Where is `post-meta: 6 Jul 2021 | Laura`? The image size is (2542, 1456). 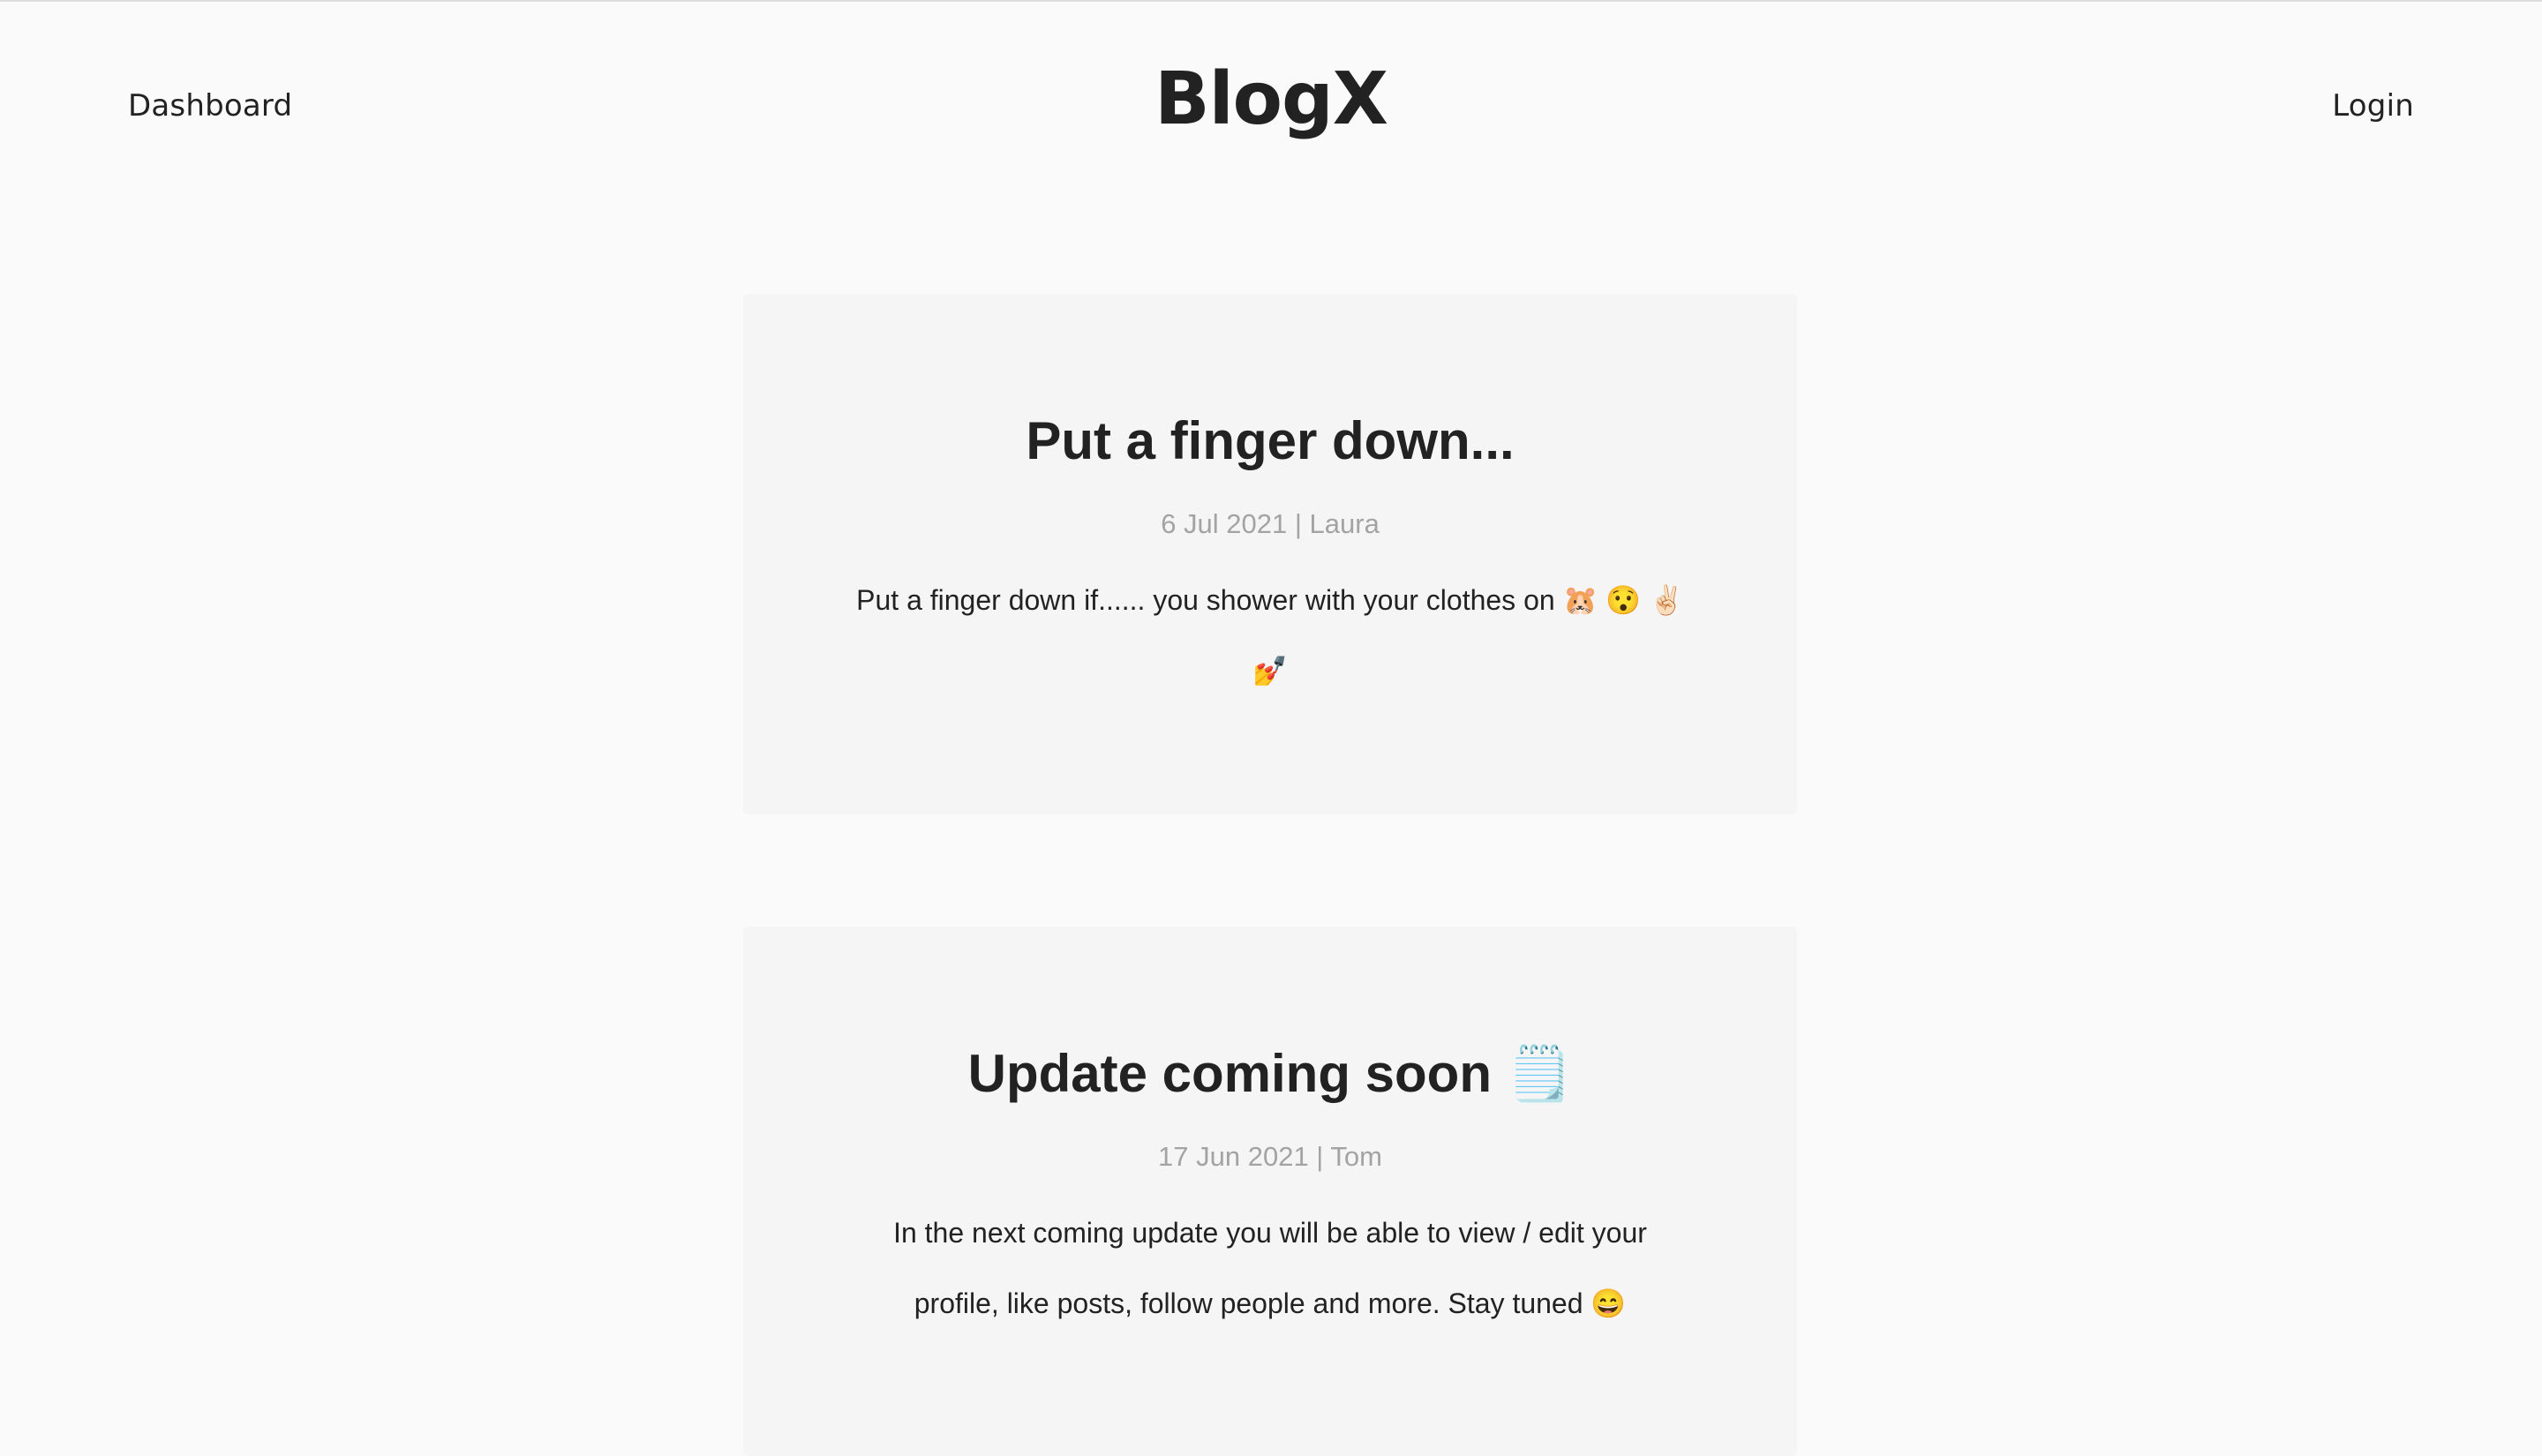 post-meta: 6 Jul 2021 | Laura is located at coordinates (1270, 523).